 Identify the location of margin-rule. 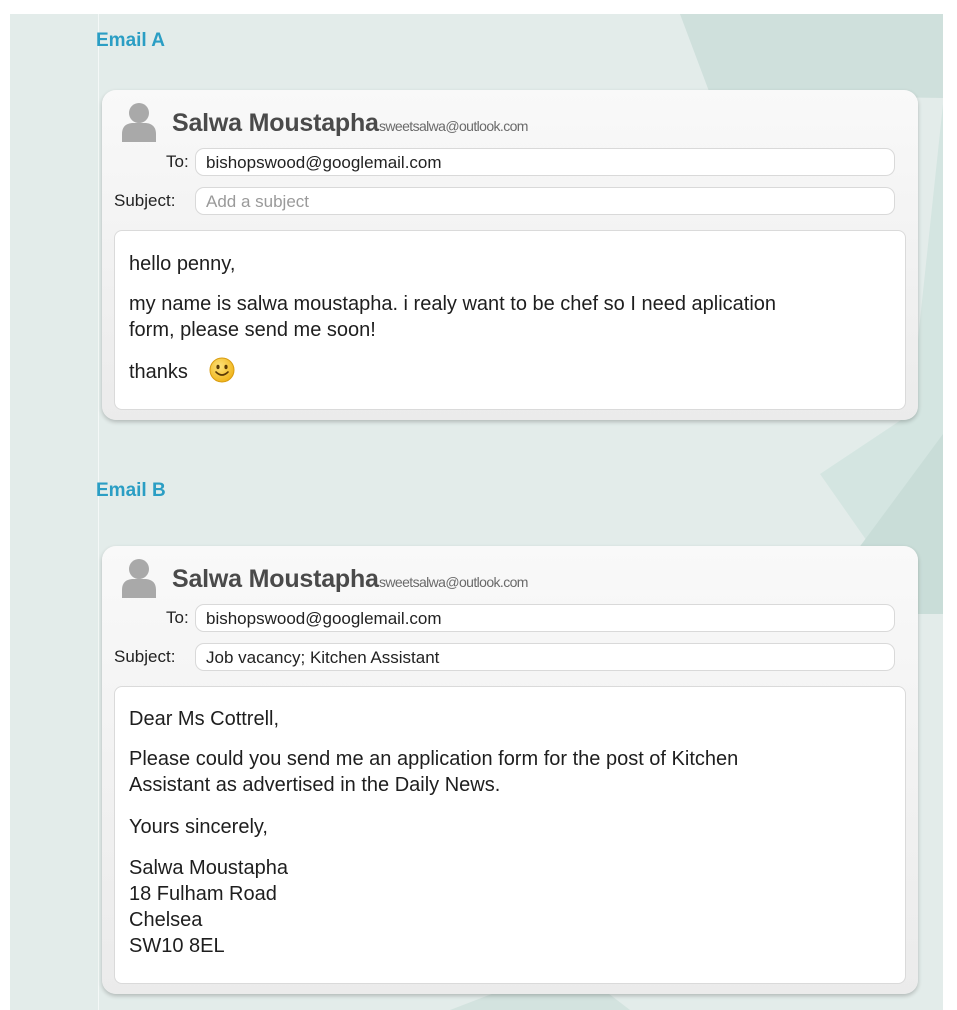
(98, 512).